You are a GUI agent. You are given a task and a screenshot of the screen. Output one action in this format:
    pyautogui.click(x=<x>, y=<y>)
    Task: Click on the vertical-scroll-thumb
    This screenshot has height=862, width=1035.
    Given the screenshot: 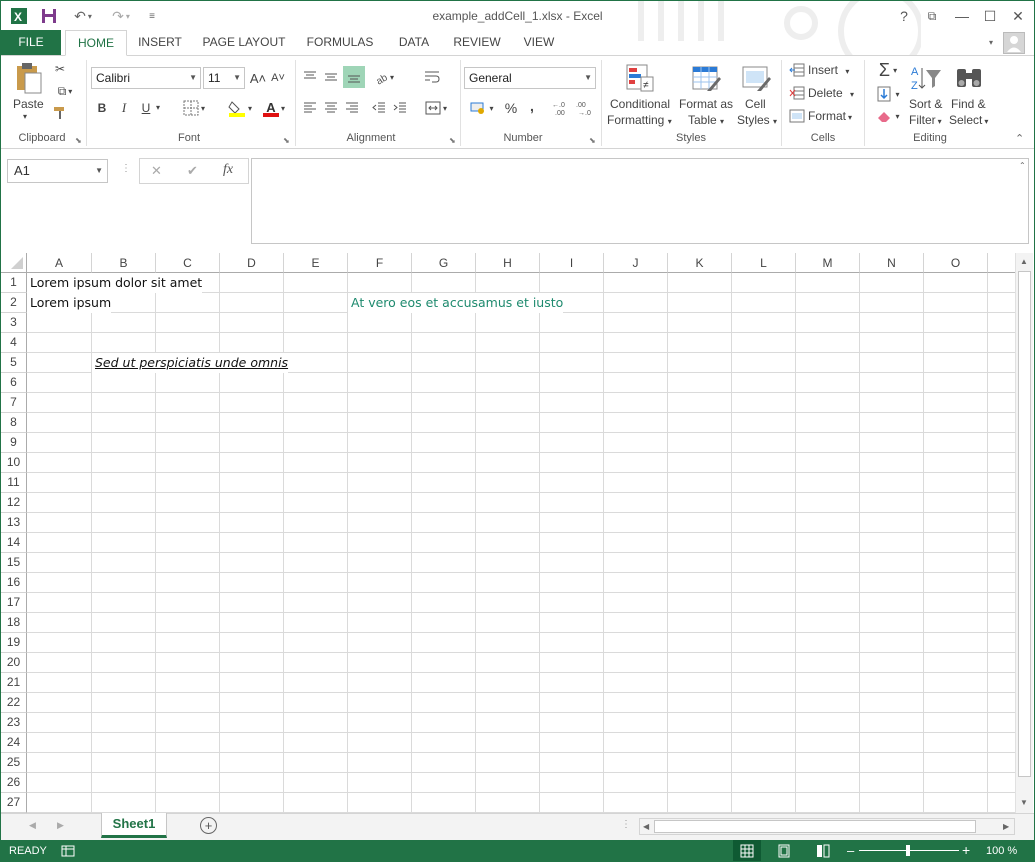 What is the action you would take?
    pyautogui.click(x=1024, y=524)
    